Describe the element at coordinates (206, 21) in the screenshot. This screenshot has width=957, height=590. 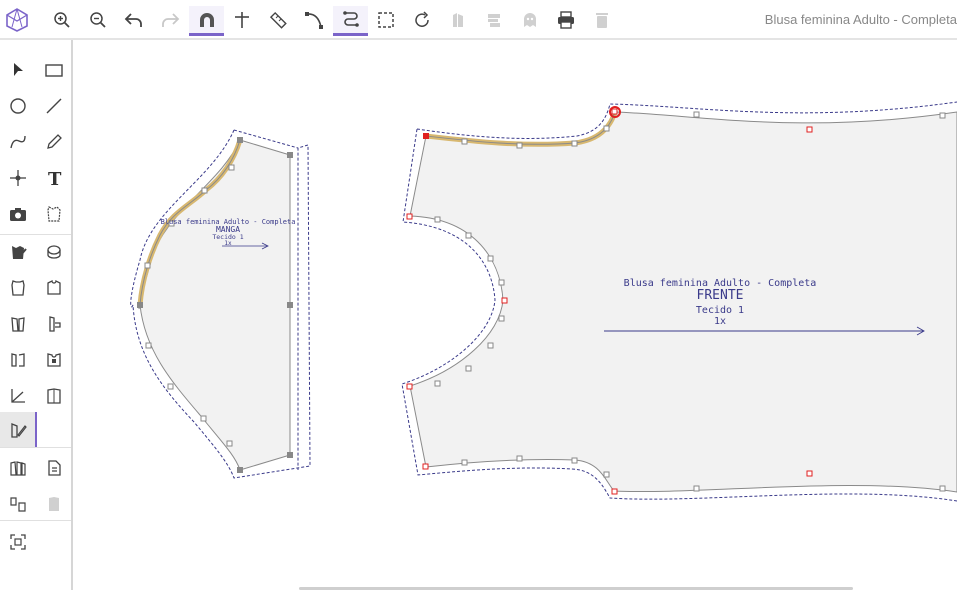
I see `magnet-icon` at that location.